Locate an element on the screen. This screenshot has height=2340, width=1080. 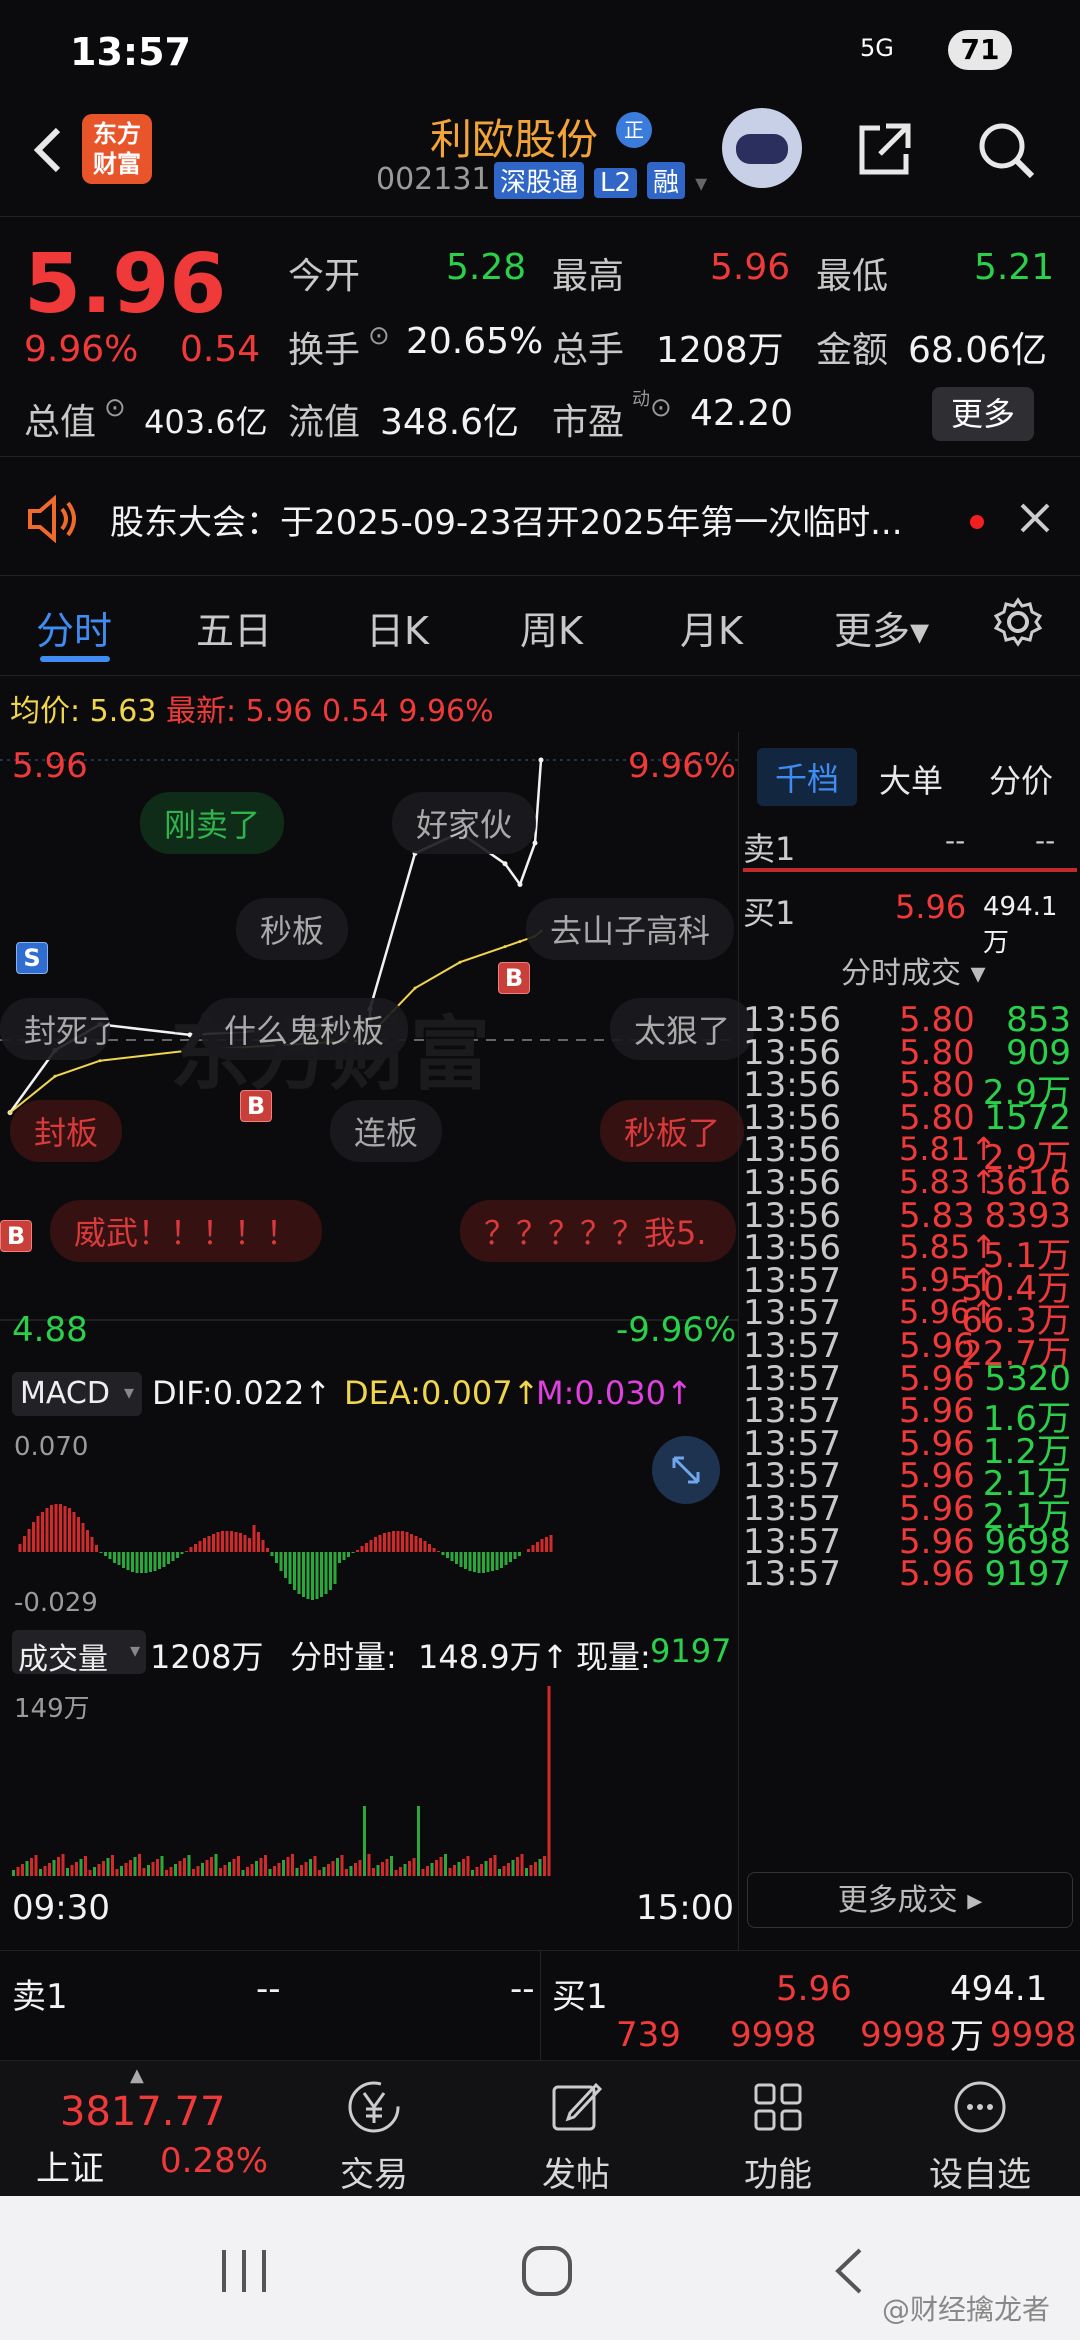
volume-label: 总手 is located at coordinates (588, 350).